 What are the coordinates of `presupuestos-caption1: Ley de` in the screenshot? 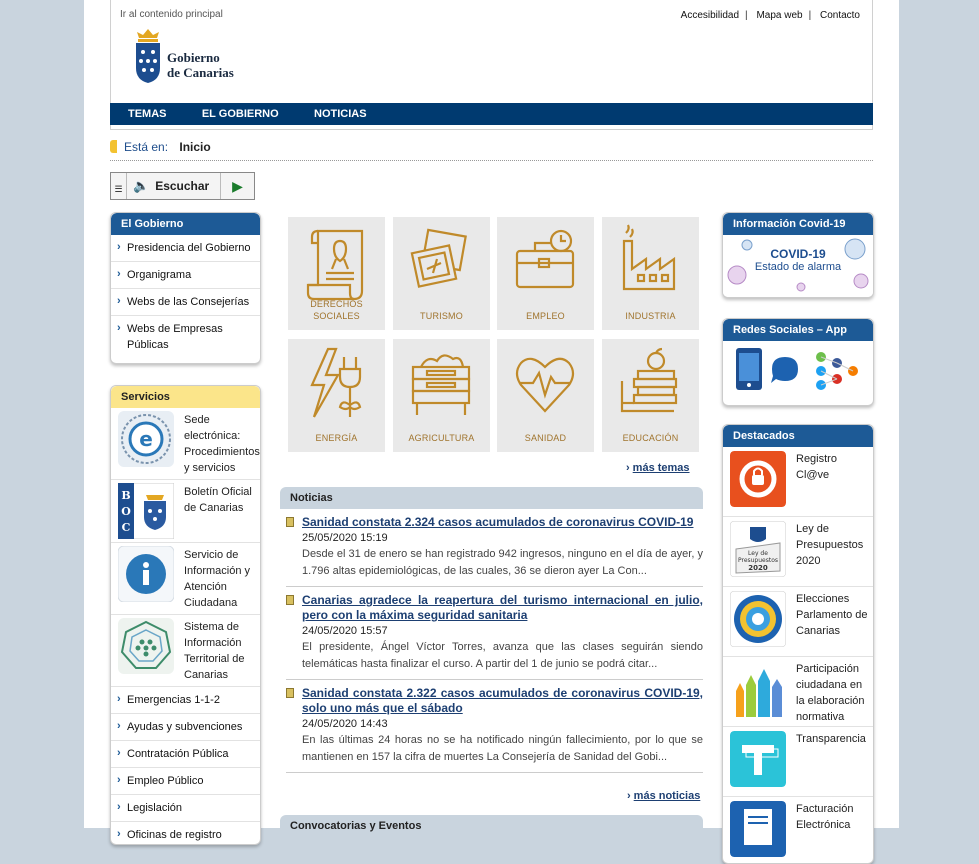 It's located at (758, 553).